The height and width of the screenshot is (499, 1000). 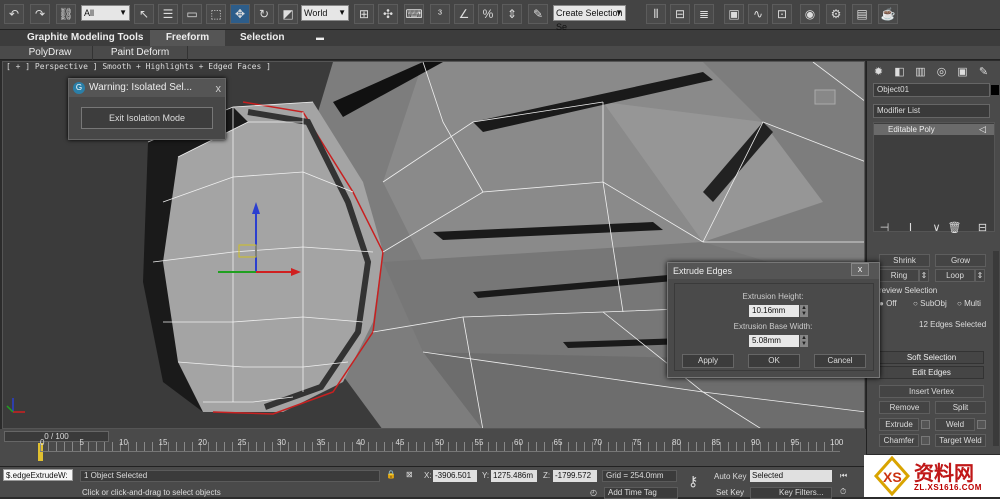 What do you see at coordinates (995, 90) in the screenshot?
I see `object-color-swatch` at bounding box center [995, 90].